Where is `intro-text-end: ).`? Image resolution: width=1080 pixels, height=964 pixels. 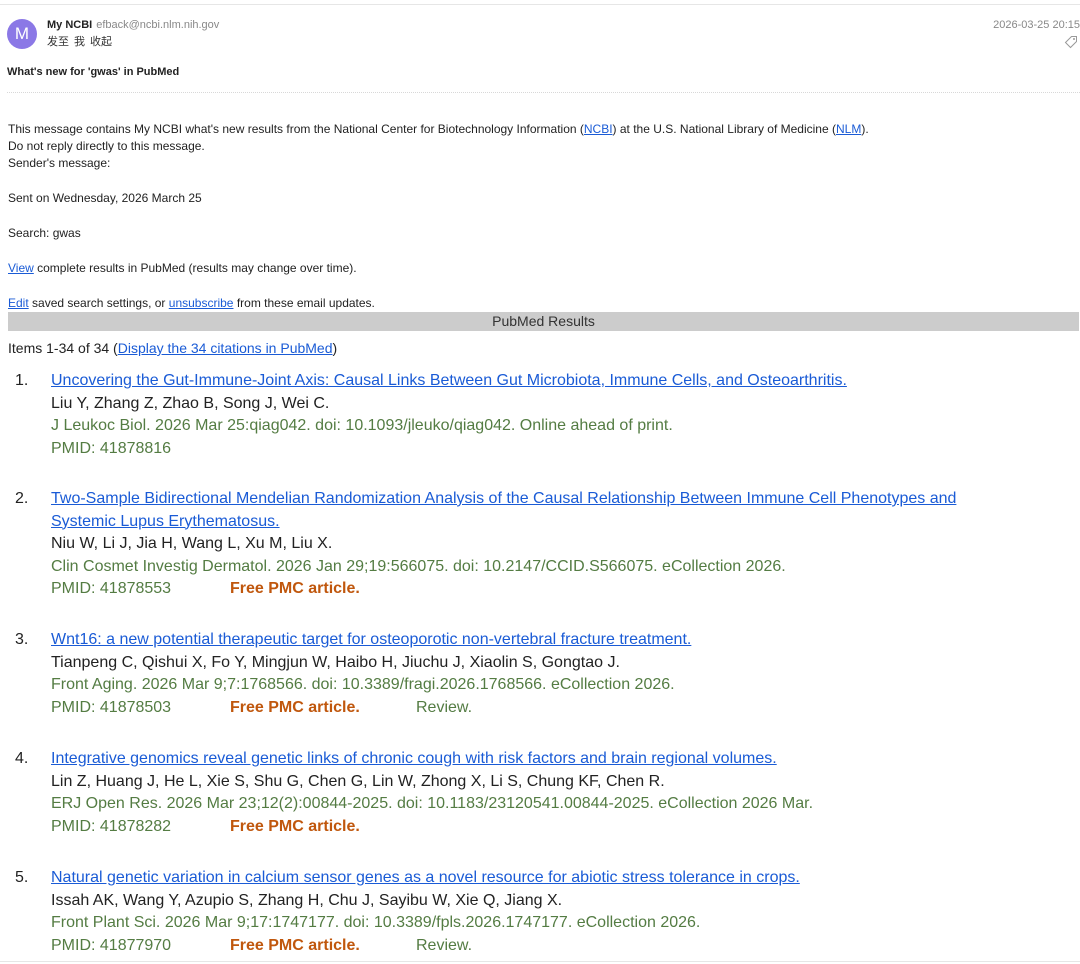 intro-text-end: ). is located at coordinates (865, 129).